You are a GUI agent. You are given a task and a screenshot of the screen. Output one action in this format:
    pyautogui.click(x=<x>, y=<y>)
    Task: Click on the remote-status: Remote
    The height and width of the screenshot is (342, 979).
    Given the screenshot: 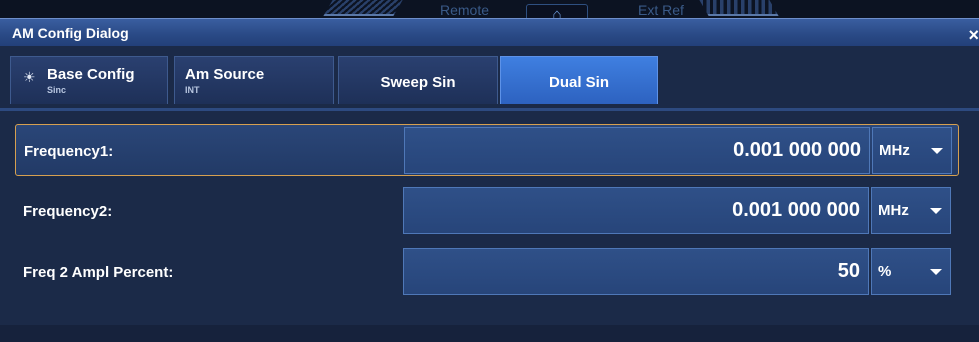 What is the action you would take?
    pyautogui.click(x=465, y=10)
    